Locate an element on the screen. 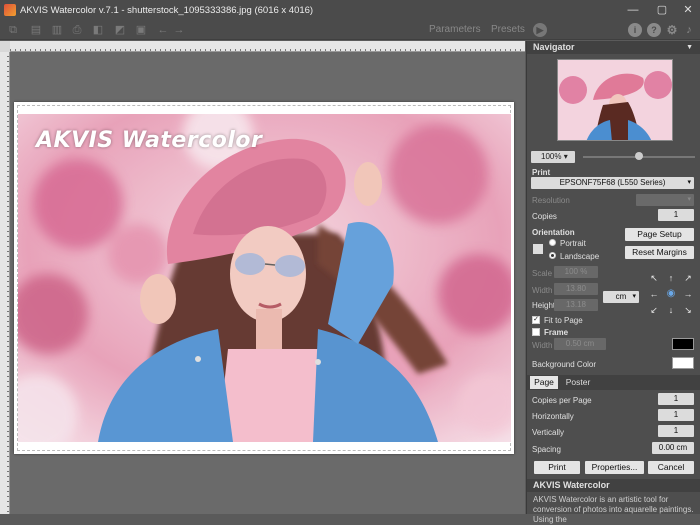  parameters-tab: Parameters is located at coordinates (455, 29).